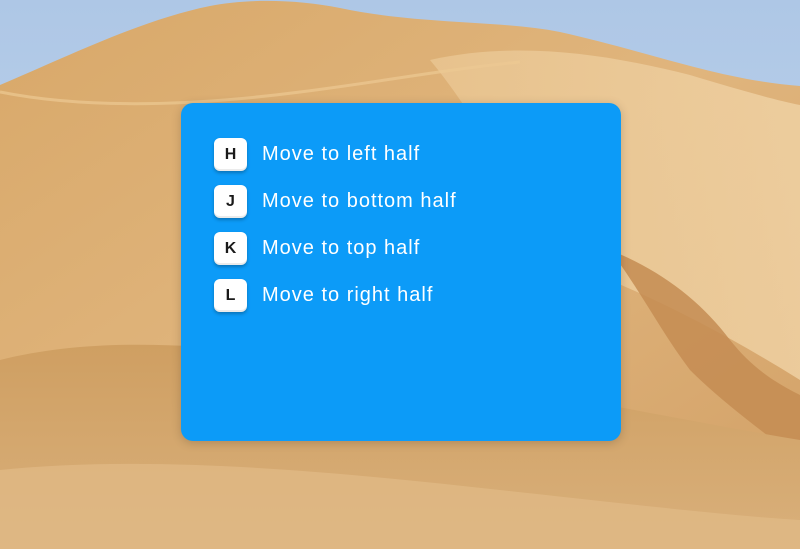 The height and width of the screenshot is (549, 800). I want to click on shortcut-label-right-half: Move to right half, so click(348, 295).